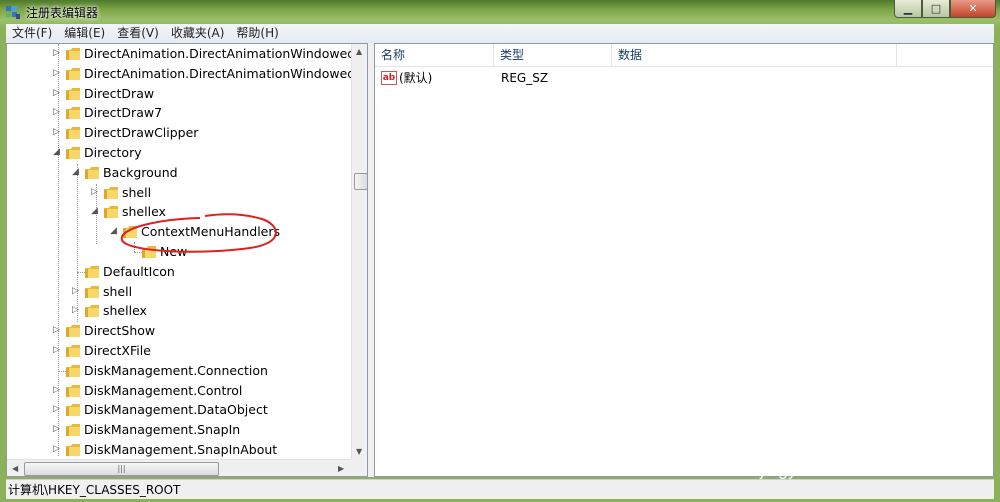 Image resolution: width=1000 pixels, height=502 pixels. Describe the element at coordinates (84, 33) in the screenshot. I see `menu-edit: 编辑(E)` at that location.